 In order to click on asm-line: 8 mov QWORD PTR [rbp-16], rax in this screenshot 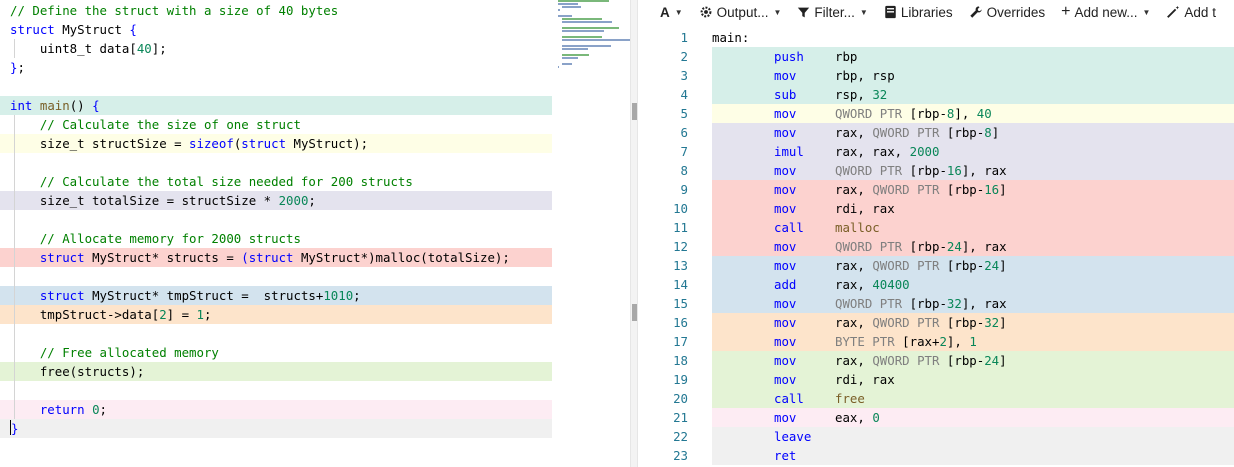, I will do `click(943, 170)`.